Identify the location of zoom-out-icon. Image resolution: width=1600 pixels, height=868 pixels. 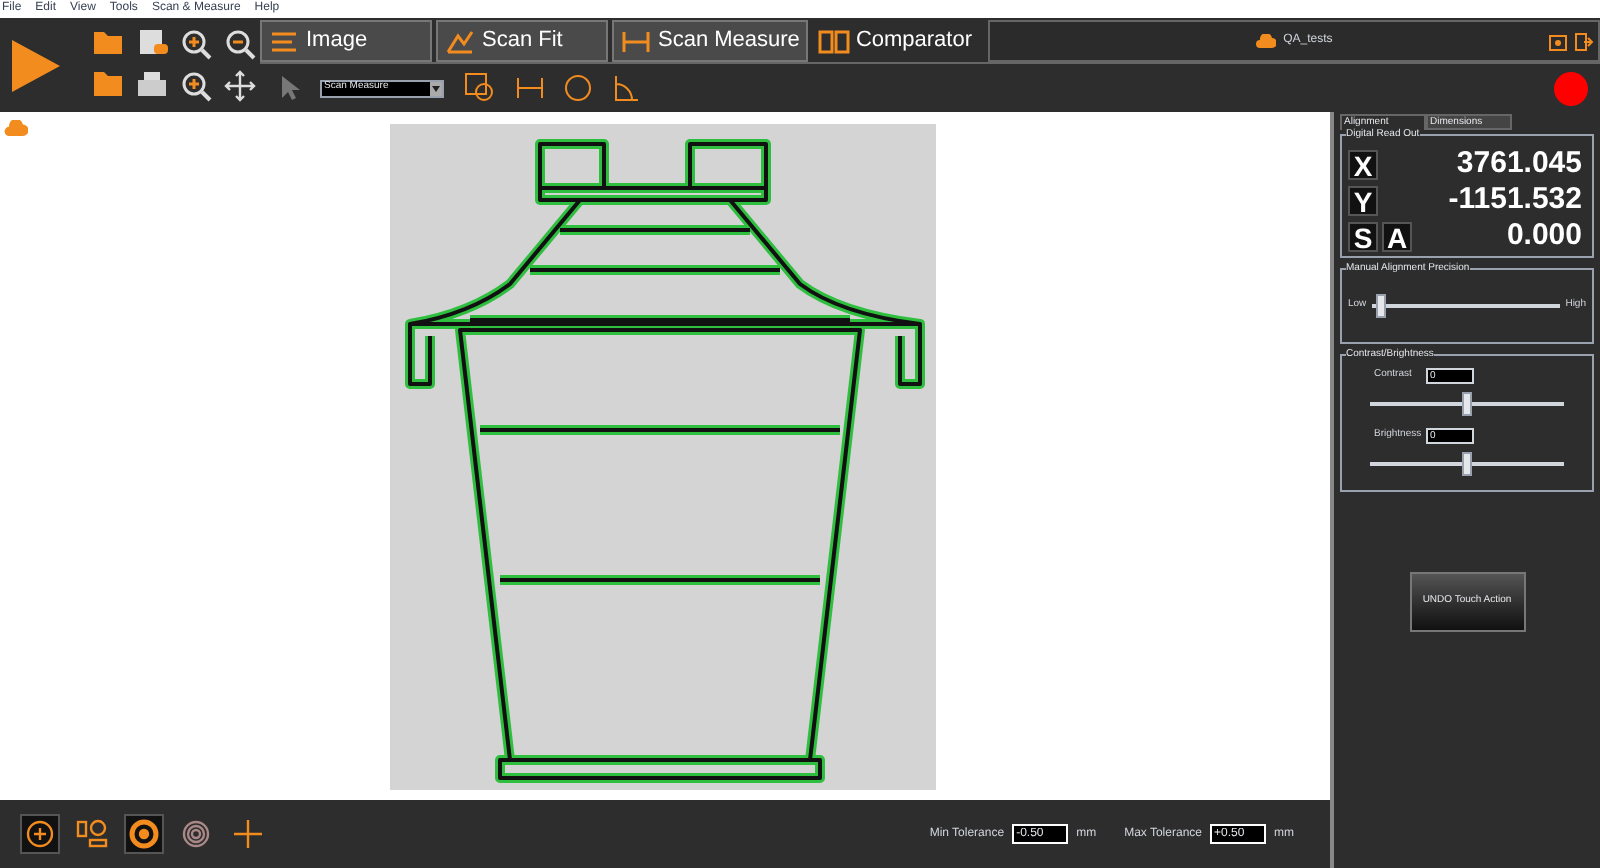
(240, 44).